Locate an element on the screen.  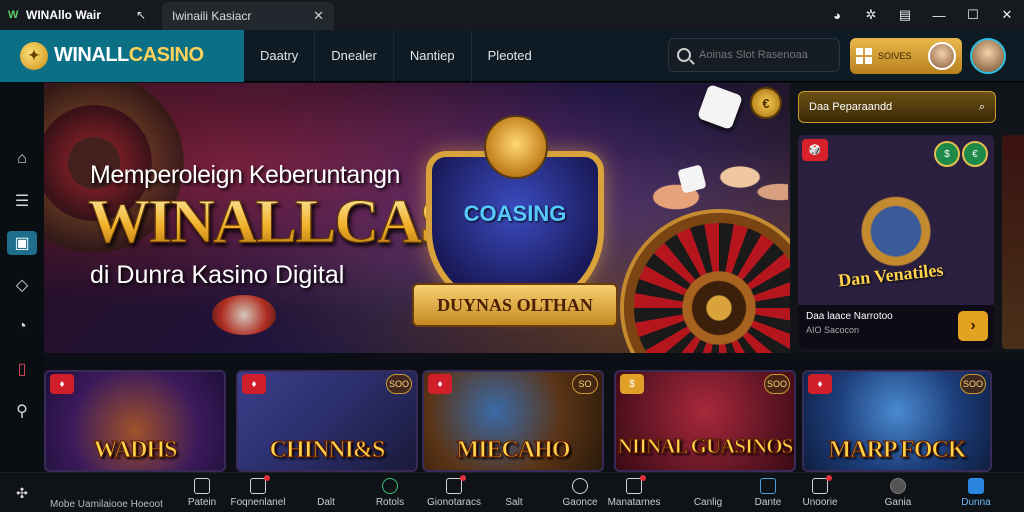
minimize-icon: — is located at coordinates (939, 15).